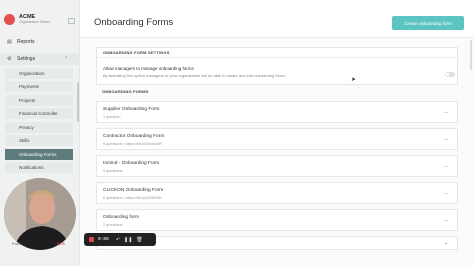  I want to click on overlay-text-left: Powe, so click(17, 243).